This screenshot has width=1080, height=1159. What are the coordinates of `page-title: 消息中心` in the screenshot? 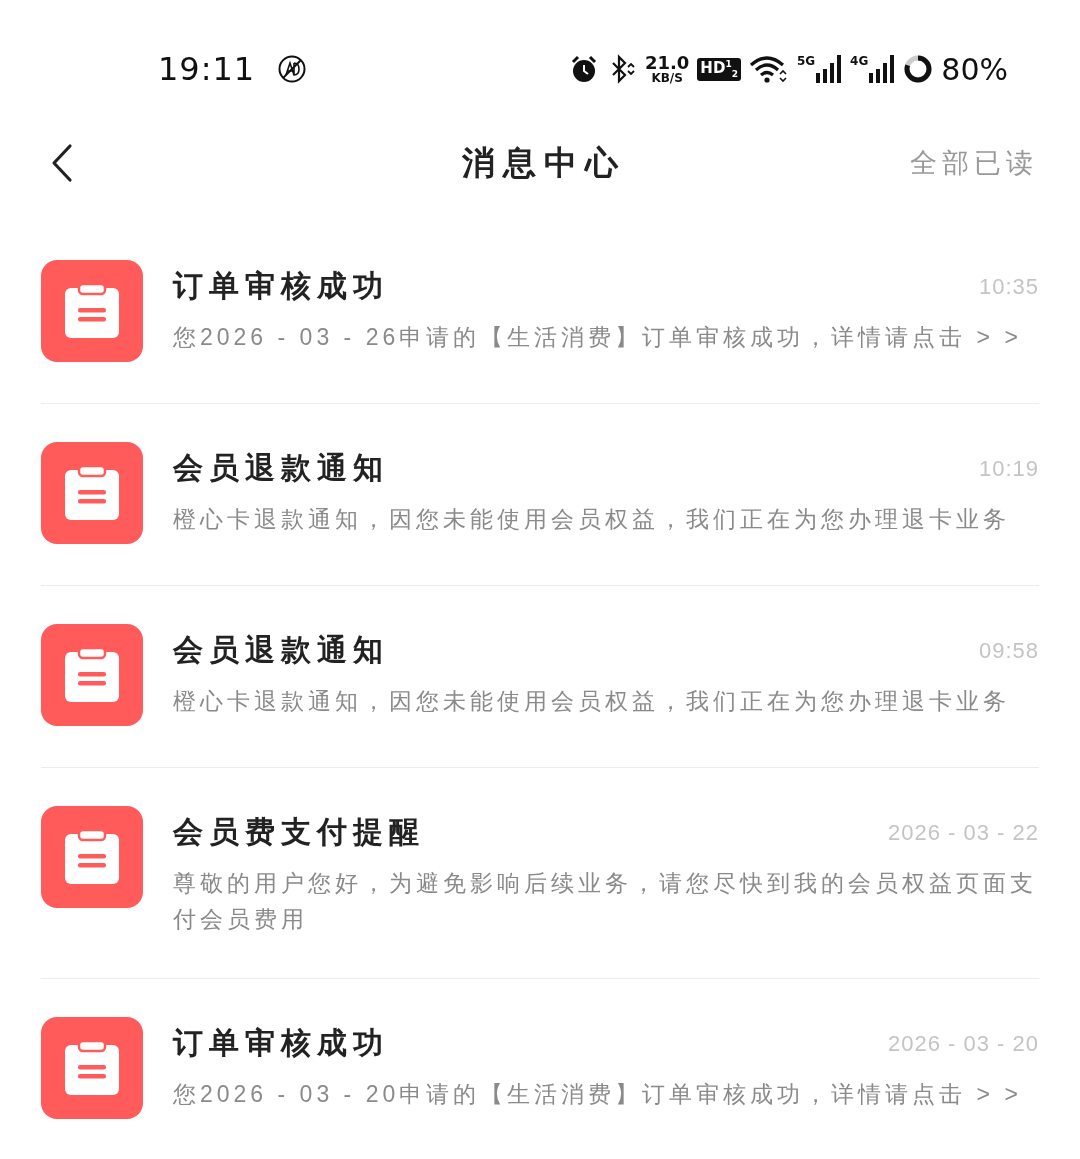 It's located at (544, 162).